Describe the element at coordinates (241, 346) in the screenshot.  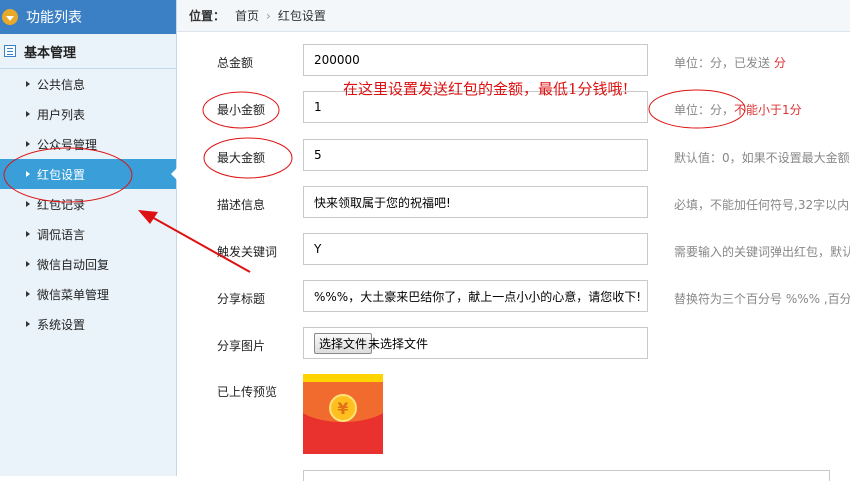
I see `share-image-label: 分享图片` at that location.